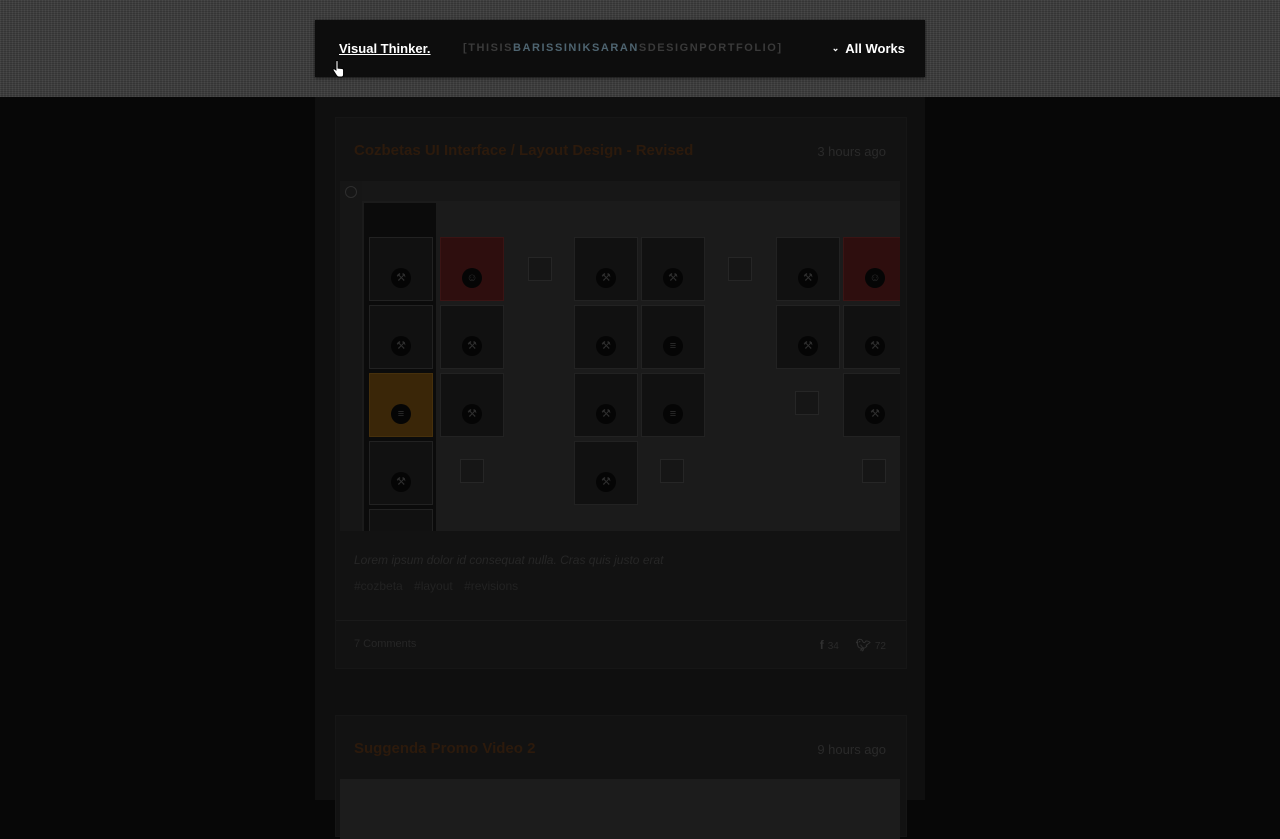  Describe the element at coordinates (821, 645) in the screenshot. I see `facebook-icon: f` at that location.